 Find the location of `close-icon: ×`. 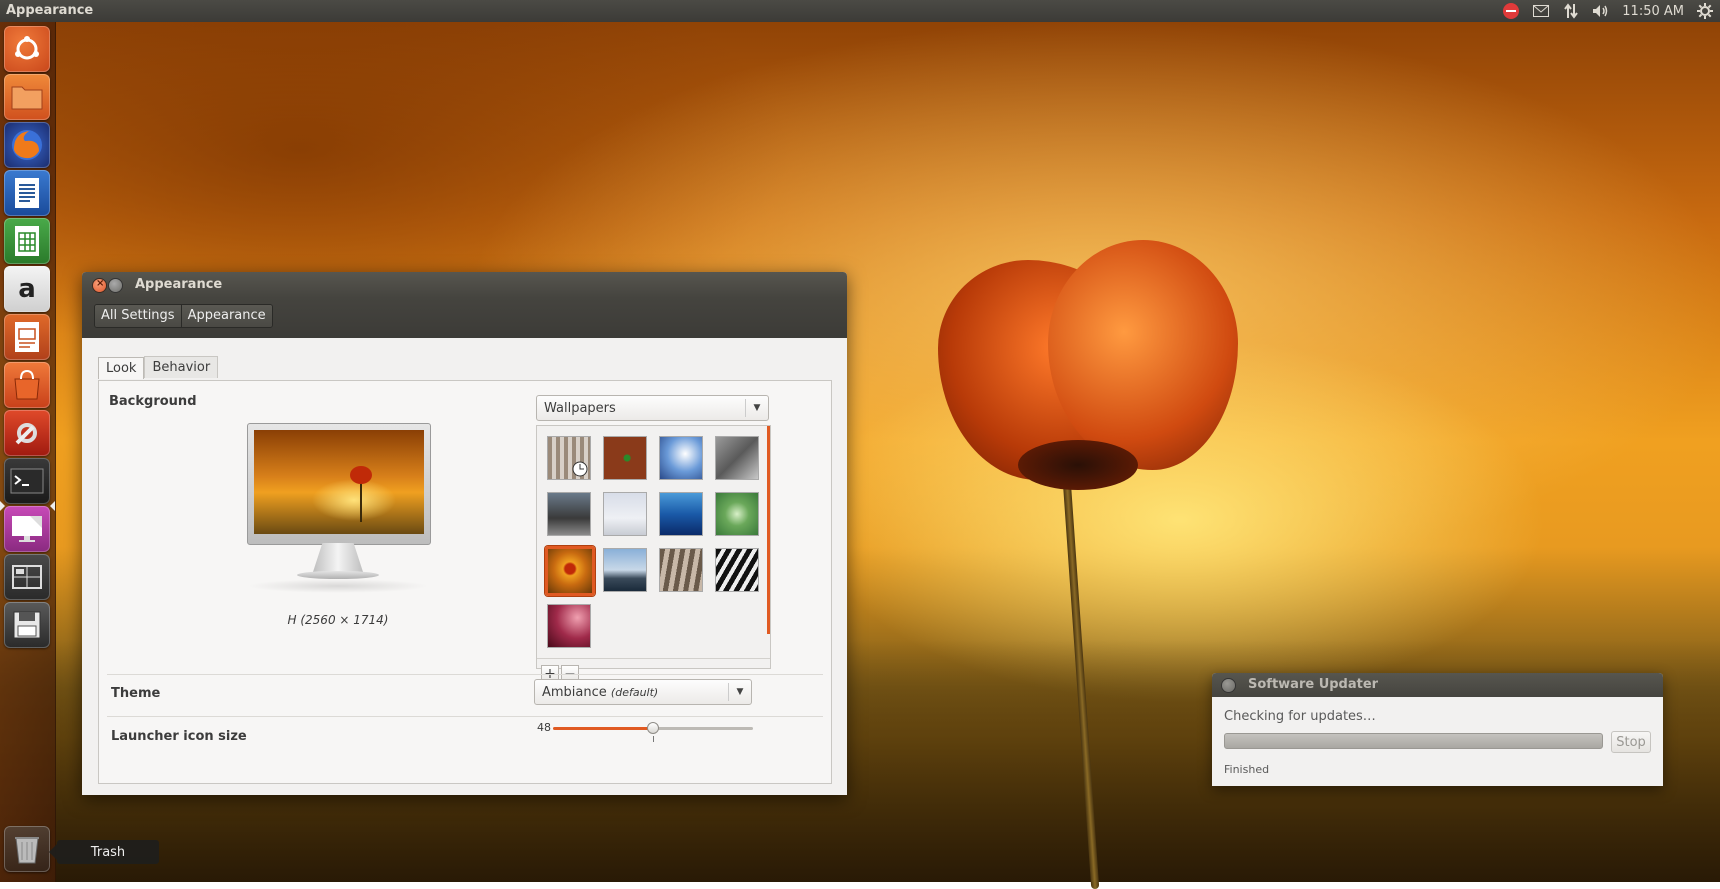

close-icon: × is located at coordinates (100, 283).